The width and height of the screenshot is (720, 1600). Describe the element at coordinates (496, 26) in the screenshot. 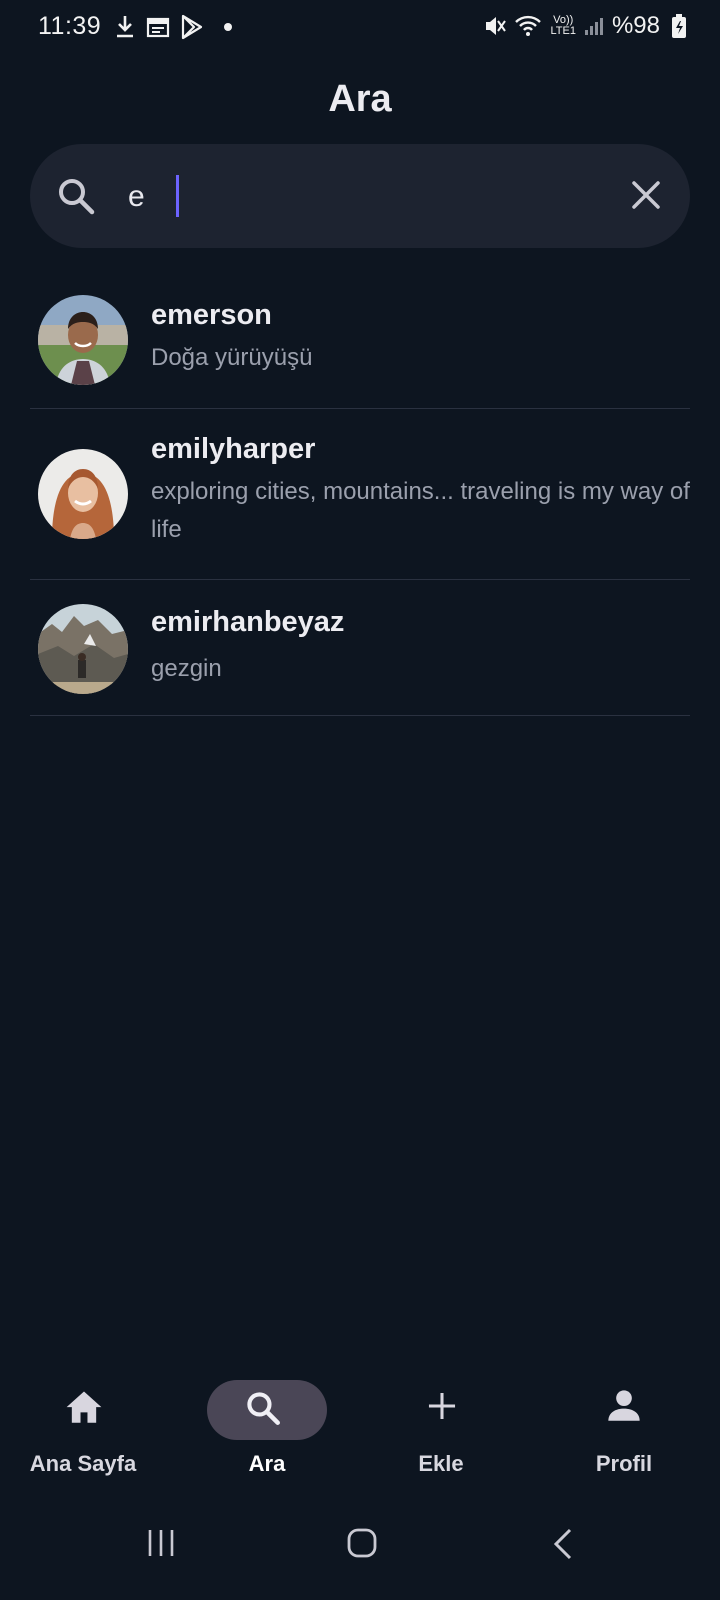

I see `mute-icon` at that location.